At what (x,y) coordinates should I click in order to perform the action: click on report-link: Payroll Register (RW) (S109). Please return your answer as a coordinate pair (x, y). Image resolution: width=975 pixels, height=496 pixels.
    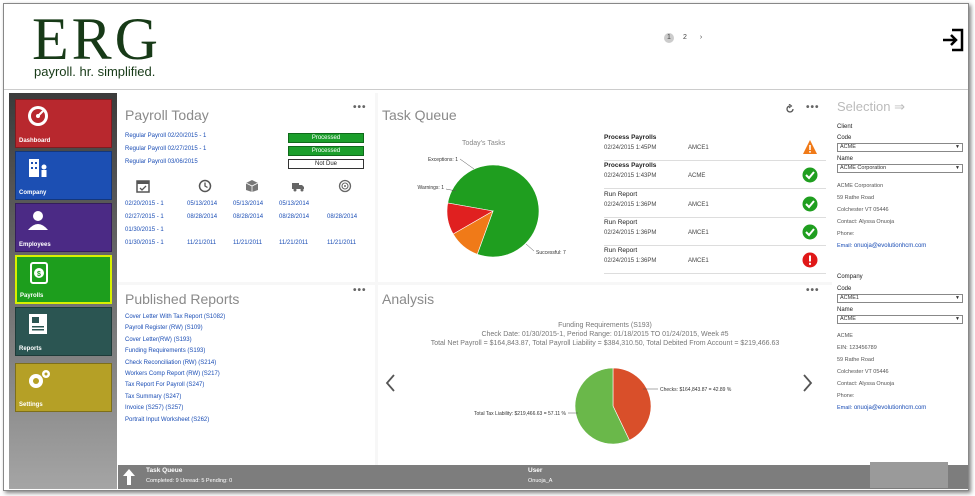
    Looking at the image, I should click on (164, 328).